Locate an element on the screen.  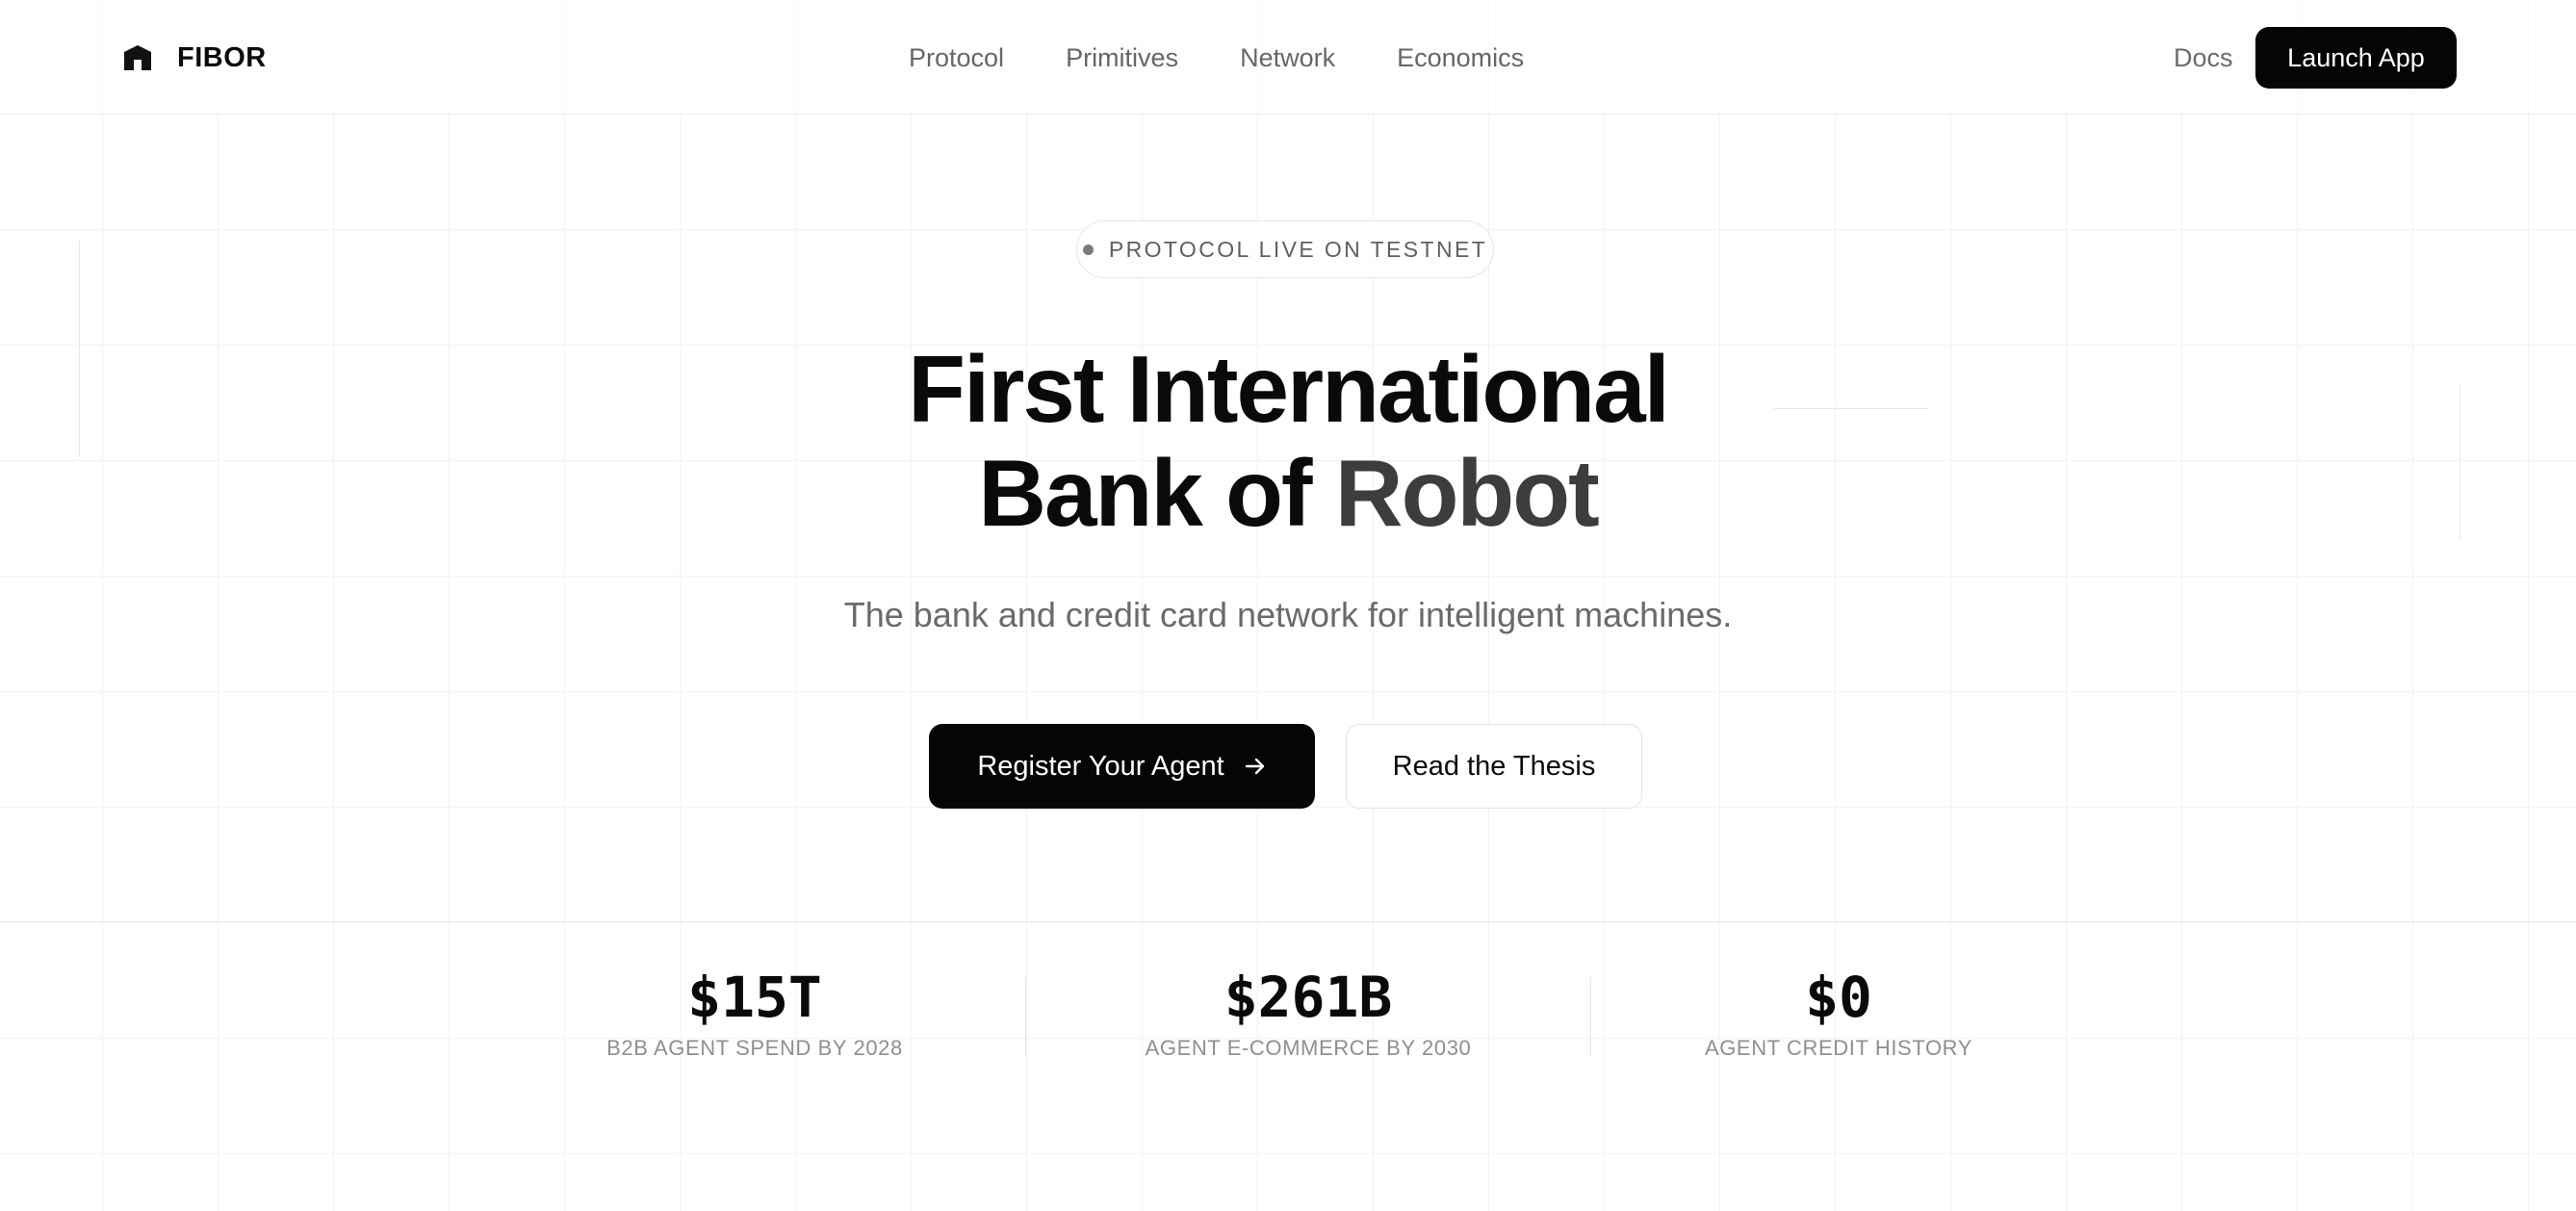
bank-building-icon is located at coordinates (138, 58).